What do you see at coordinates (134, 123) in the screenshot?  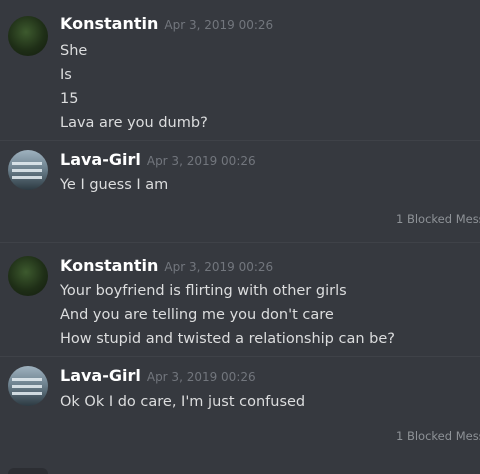 I see `message-line: Lava are you dumb?` at bounding box center [134, 123].